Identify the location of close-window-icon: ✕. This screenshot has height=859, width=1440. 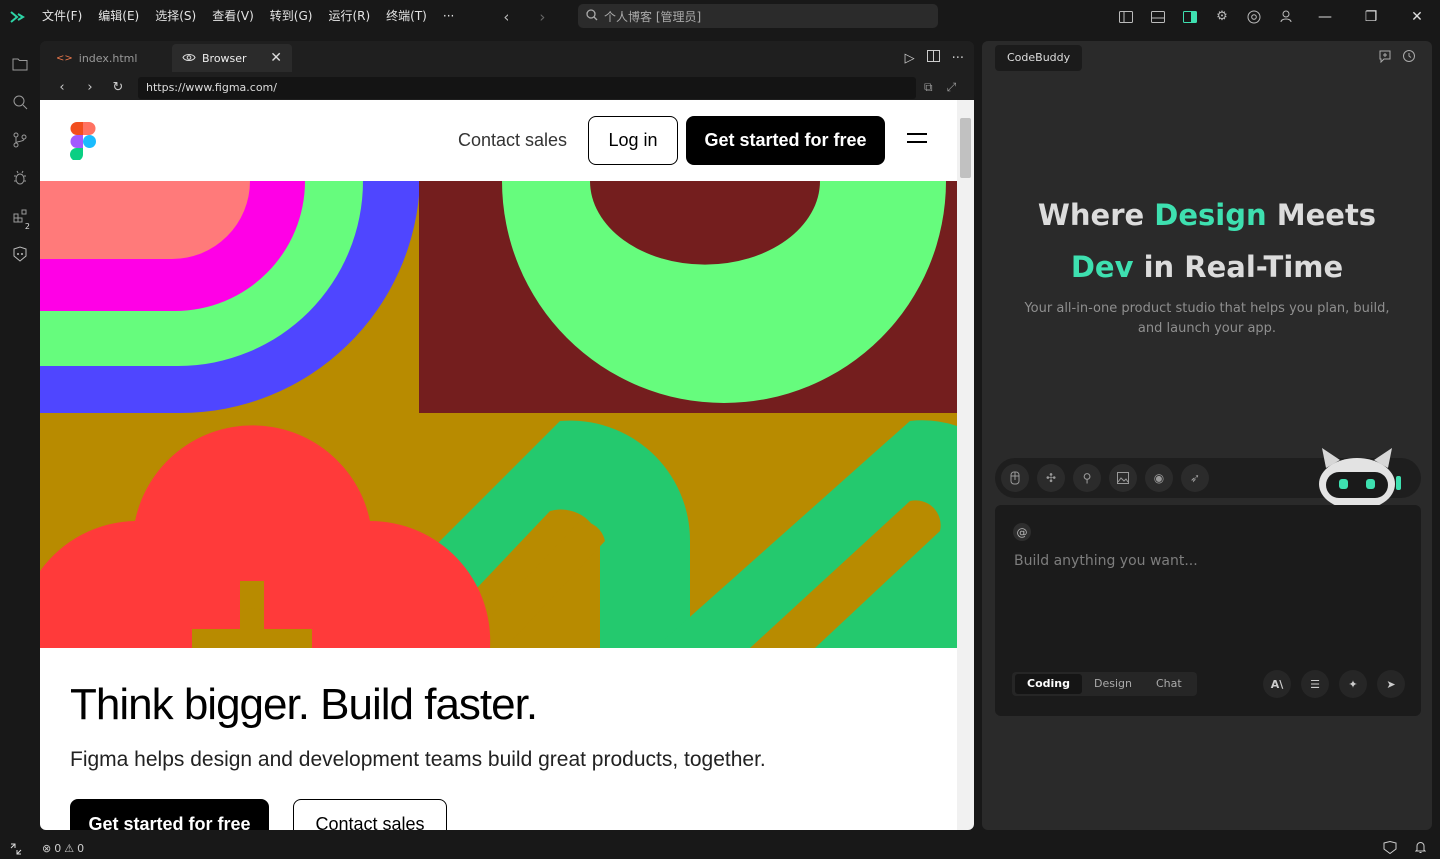
(1417, 16).